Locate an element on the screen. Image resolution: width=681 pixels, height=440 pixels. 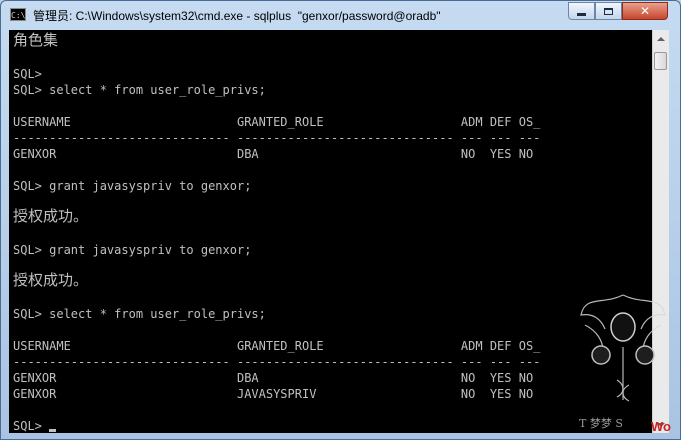
scroll-up-button is located at coordinates (661, 38).